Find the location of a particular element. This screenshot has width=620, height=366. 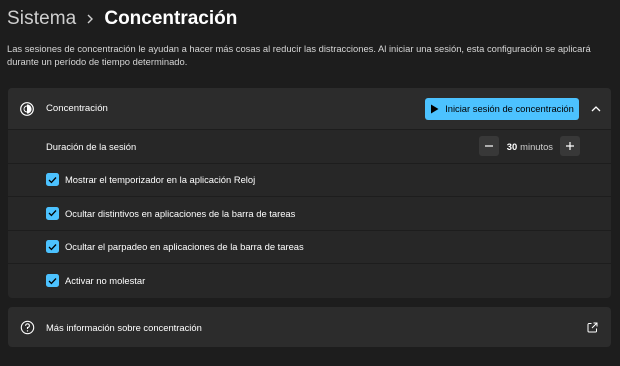

start-focus-session-label: Iniciar sesión de concentración is located at coordinates (509, 108).